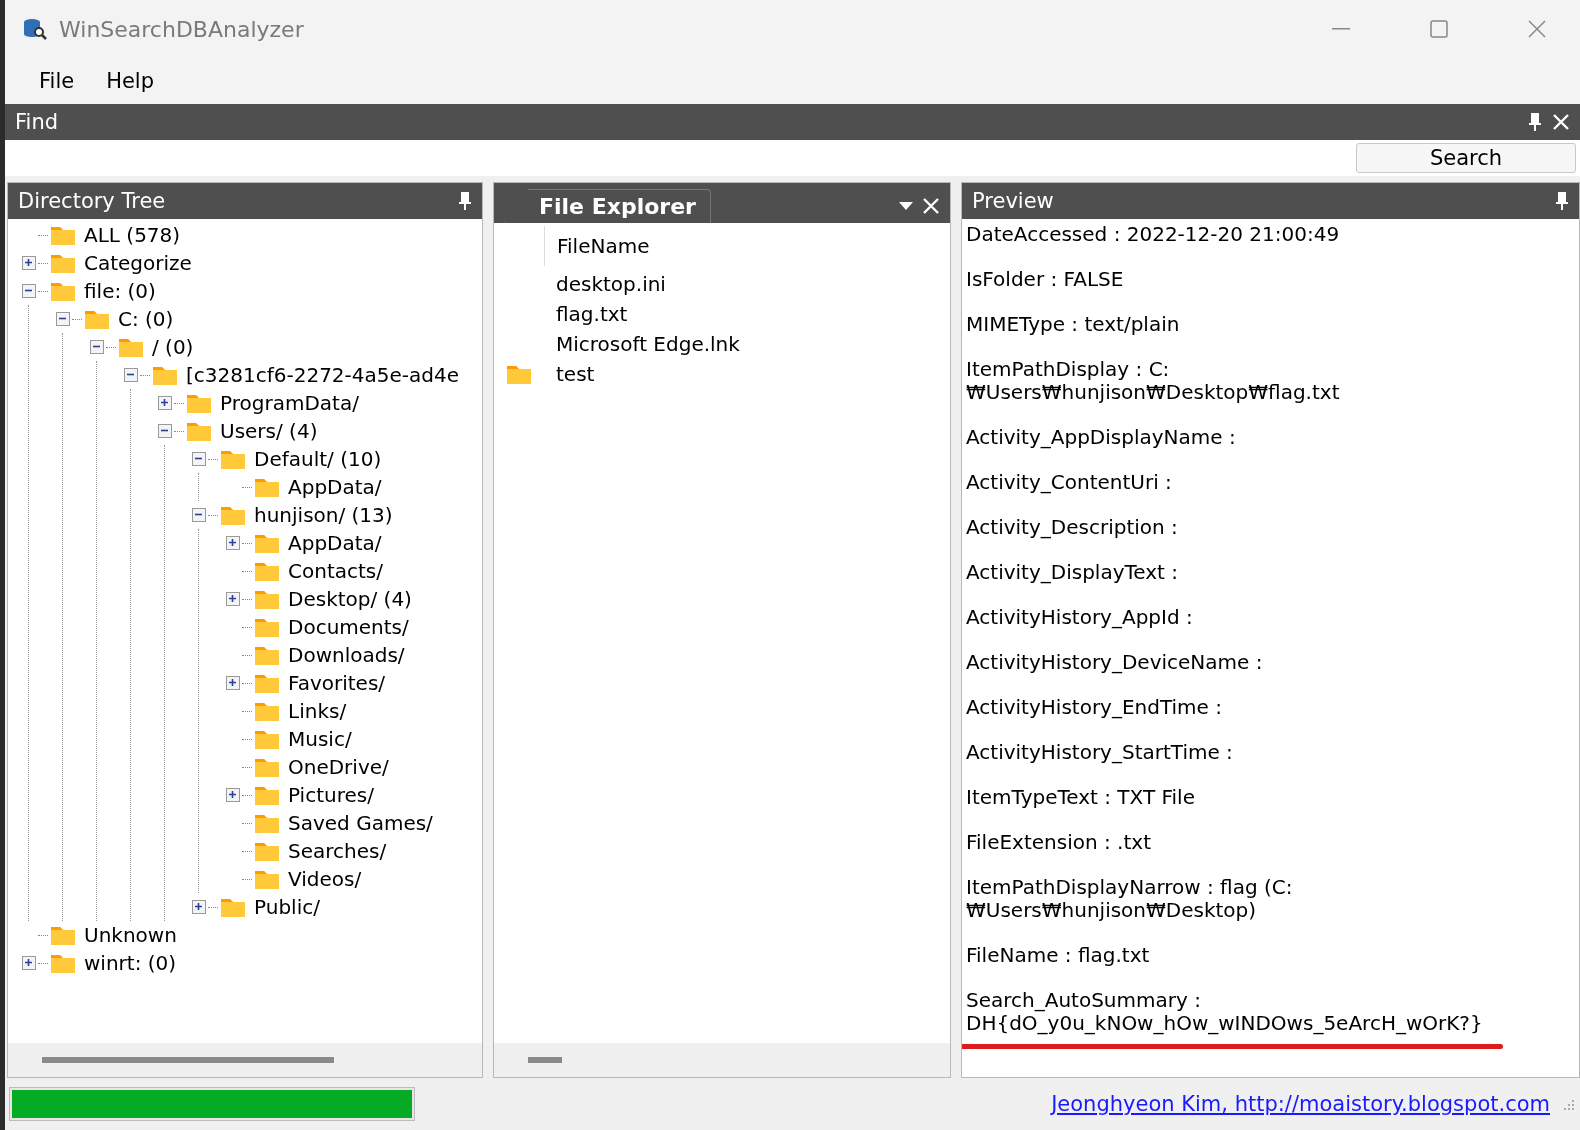 The height and width of the screenshot is (1130, 1580). Describe the element at coordinates (346, 655) in the screenshot. I see `tree-item: Downloads/` at that location.